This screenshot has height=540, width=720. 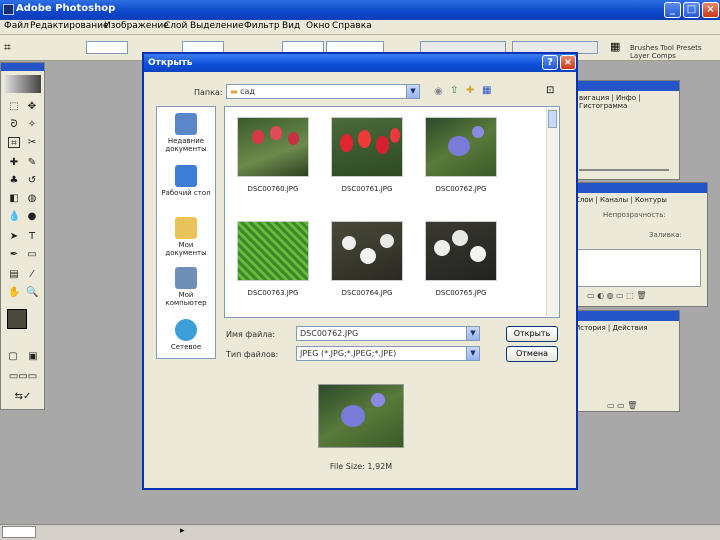 What do you see at coordinates (550, 90) in the screenshot?
I see `file-browser-icon: ⊡` at bounding box center [550, 90].